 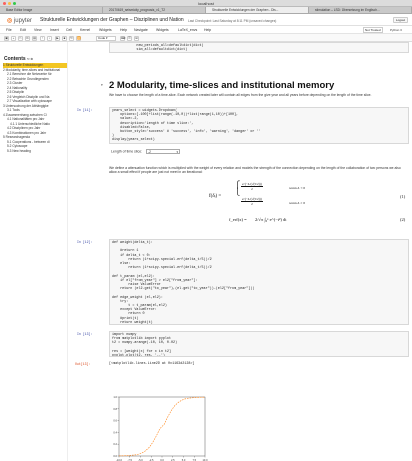 I want to click on menu-edit: Edit, so click(x=23, y=30).